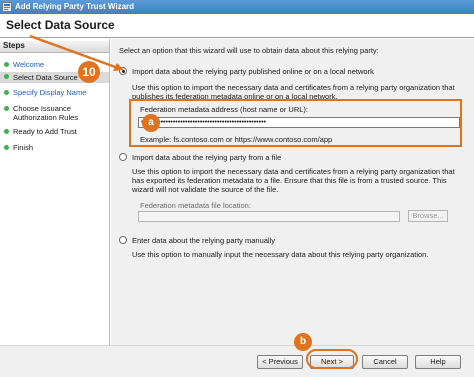 The height and width of the screenshot is (377, 474). What do you see at coordinates (123, 240) in the screenshot?
I see `radio-enter-manually` at bounding box center [123, 240].